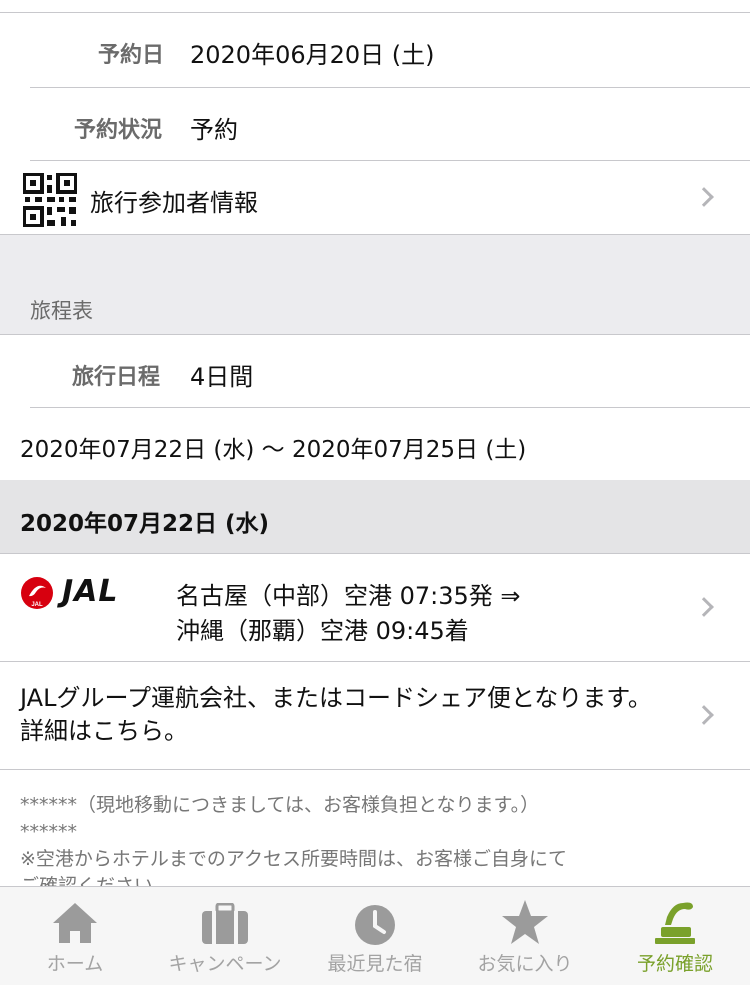 This screenshot has width=750, height=985. I want to click on tab-bar: ホーム キャンペーン 最近見た宿 お気に入り 予約確認, so click(375, 935).